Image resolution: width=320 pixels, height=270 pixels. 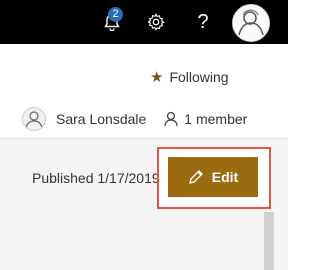 What do you see at coordinates (199, 77) in the screenshot?
I see `following-label: Following` at bounding box center [199, 77].